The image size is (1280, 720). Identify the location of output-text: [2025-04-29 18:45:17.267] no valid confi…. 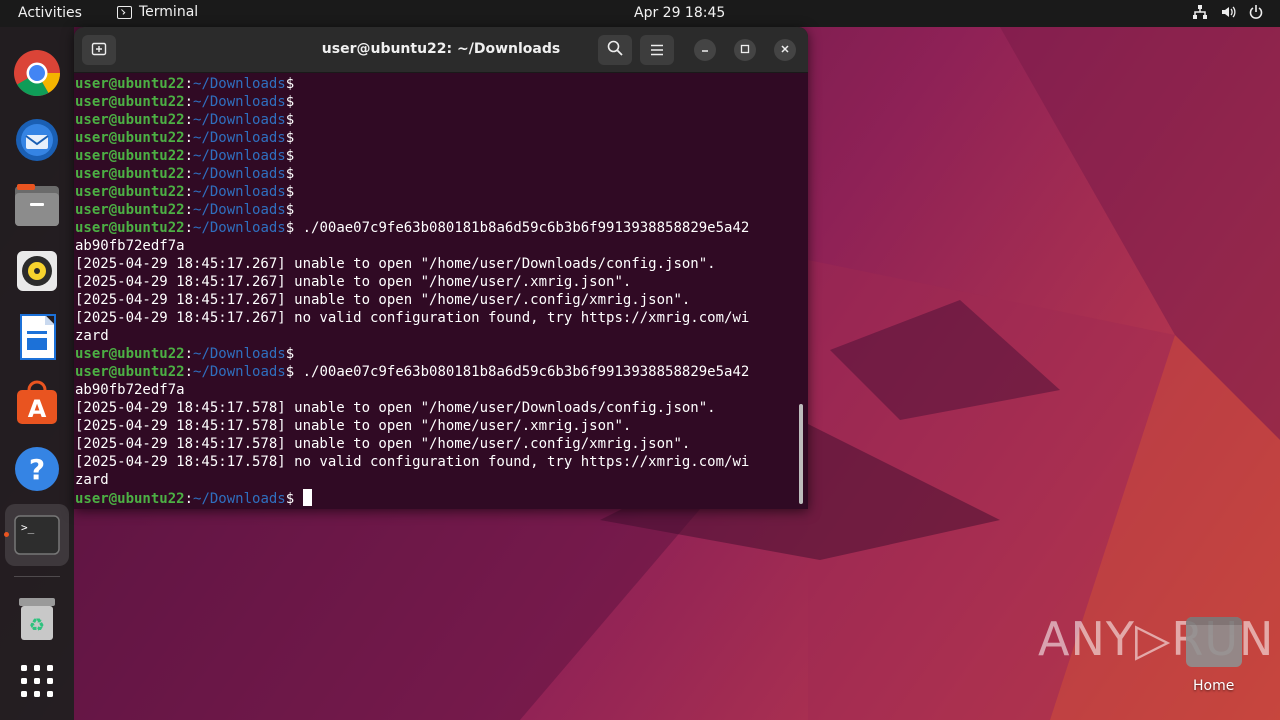
(412, 318).